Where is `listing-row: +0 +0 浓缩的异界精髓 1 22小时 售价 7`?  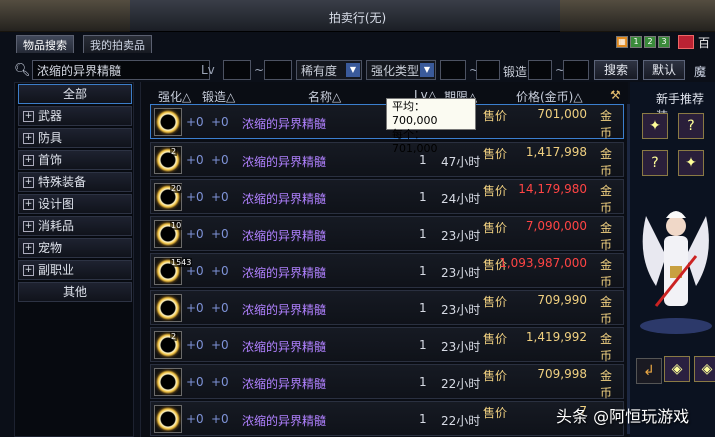
listing-row: +0 +0 浓缩的异界精髓 1 22小时 售价 7 is located at coordinates (387, 418).